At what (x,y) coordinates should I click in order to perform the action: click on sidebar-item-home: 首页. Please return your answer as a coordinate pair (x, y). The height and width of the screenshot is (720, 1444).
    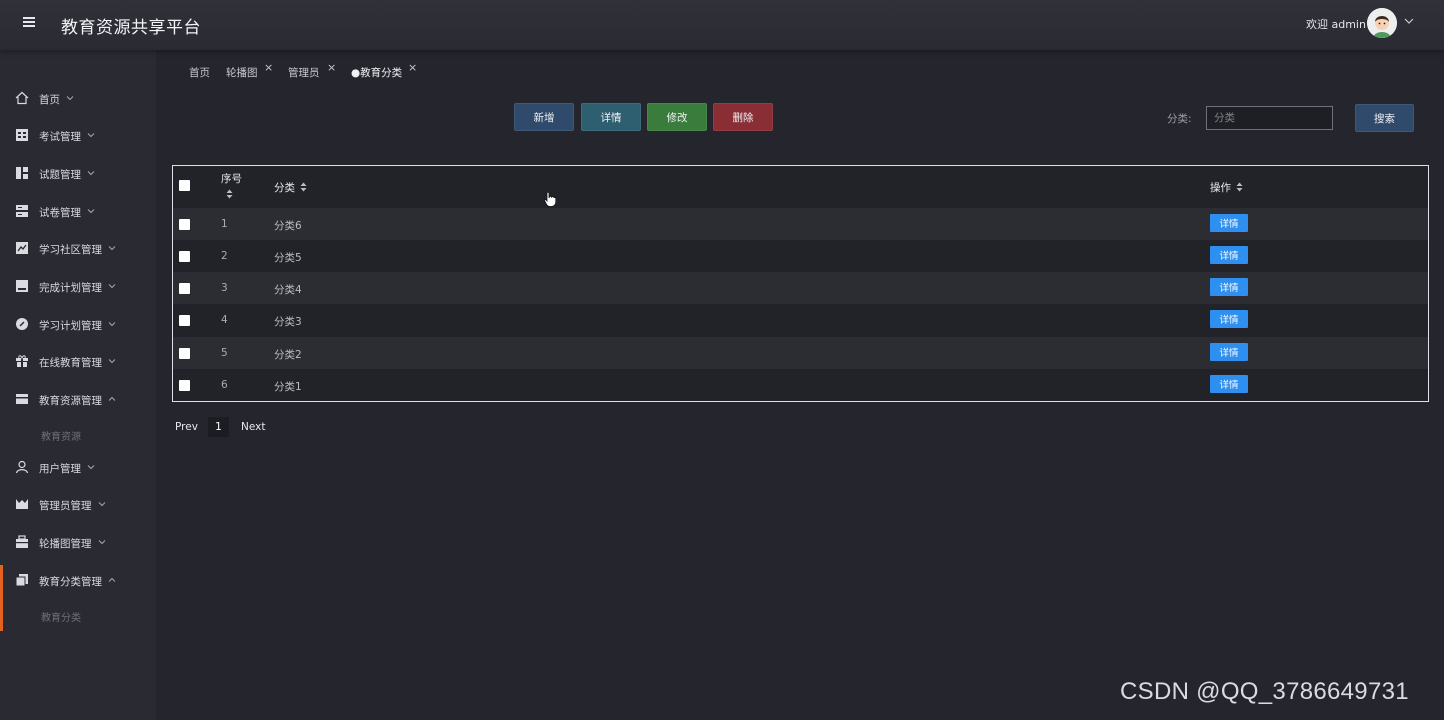
    Looking at the image, I should click on (78, 99).